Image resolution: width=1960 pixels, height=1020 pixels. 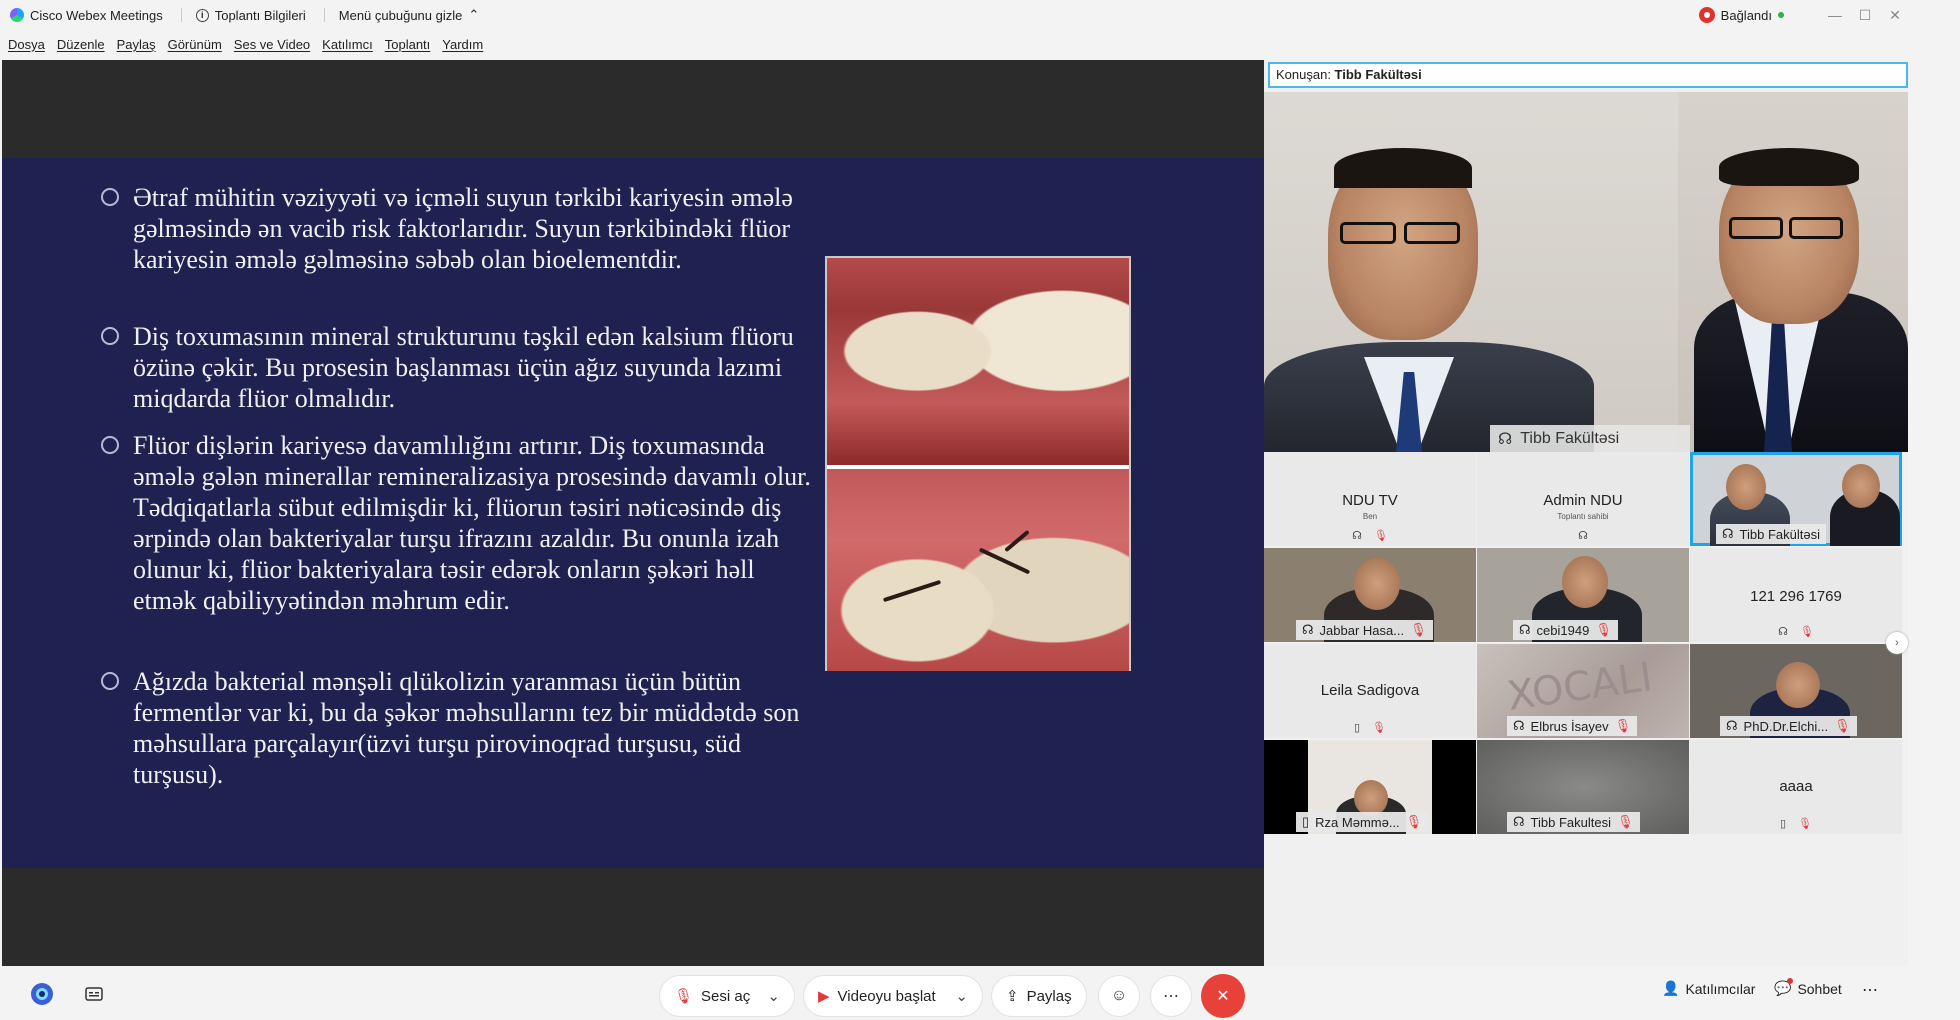 What do you see at coordinates (408, 44) in the screenshot?
I see `menu-meeting: Toplantı` at bounding box center [408, 44].